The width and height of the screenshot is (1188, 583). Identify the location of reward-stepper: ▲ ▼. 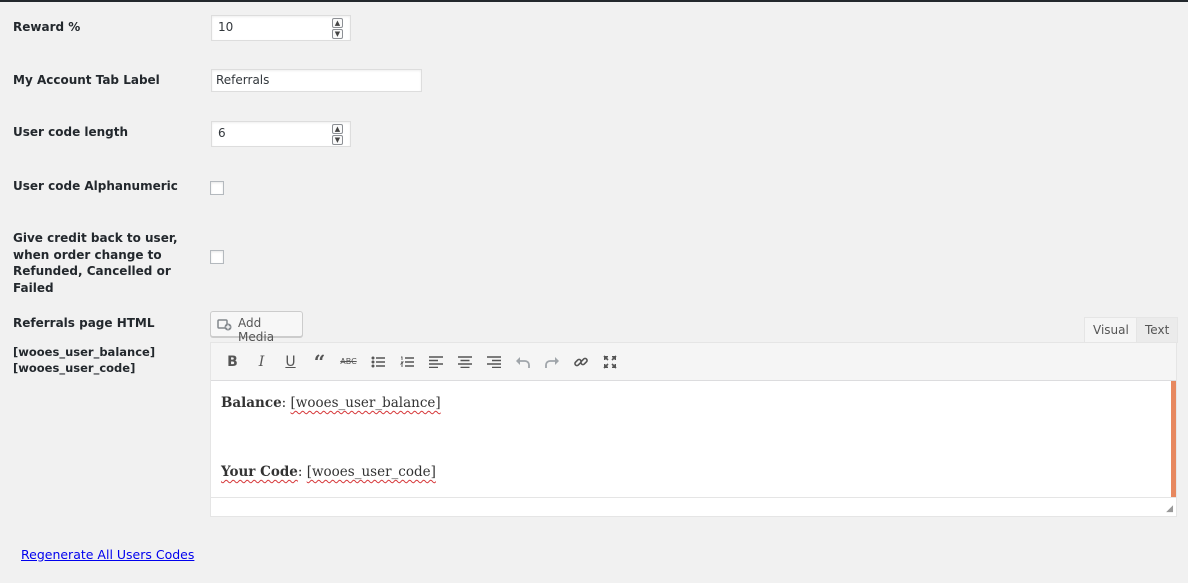
(338, 29).